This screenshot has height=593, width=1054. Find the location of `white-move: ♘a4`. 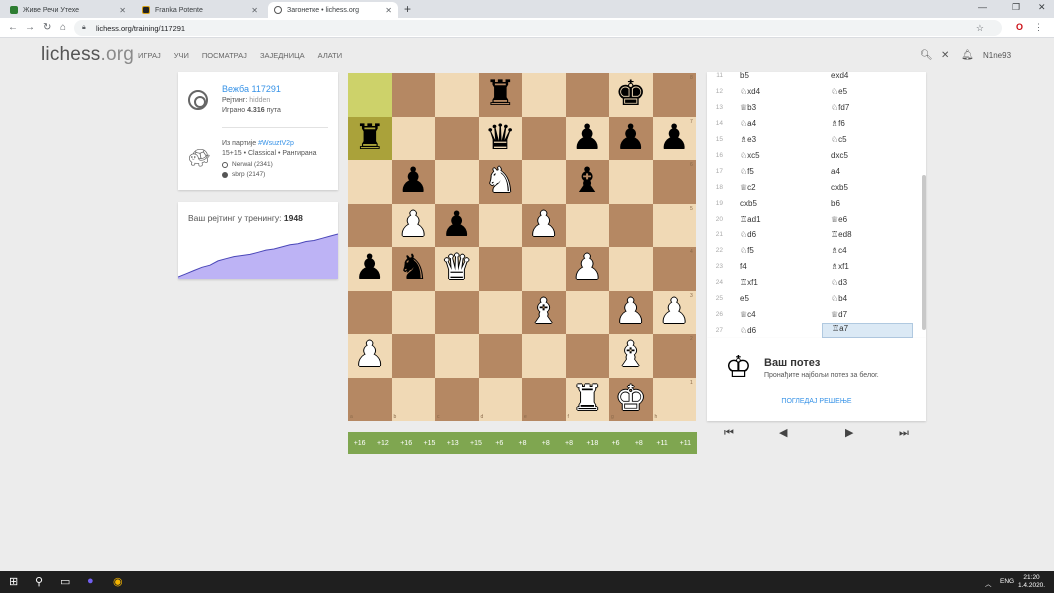

white-move: ♘a4 is located at coordinates (776, 123).